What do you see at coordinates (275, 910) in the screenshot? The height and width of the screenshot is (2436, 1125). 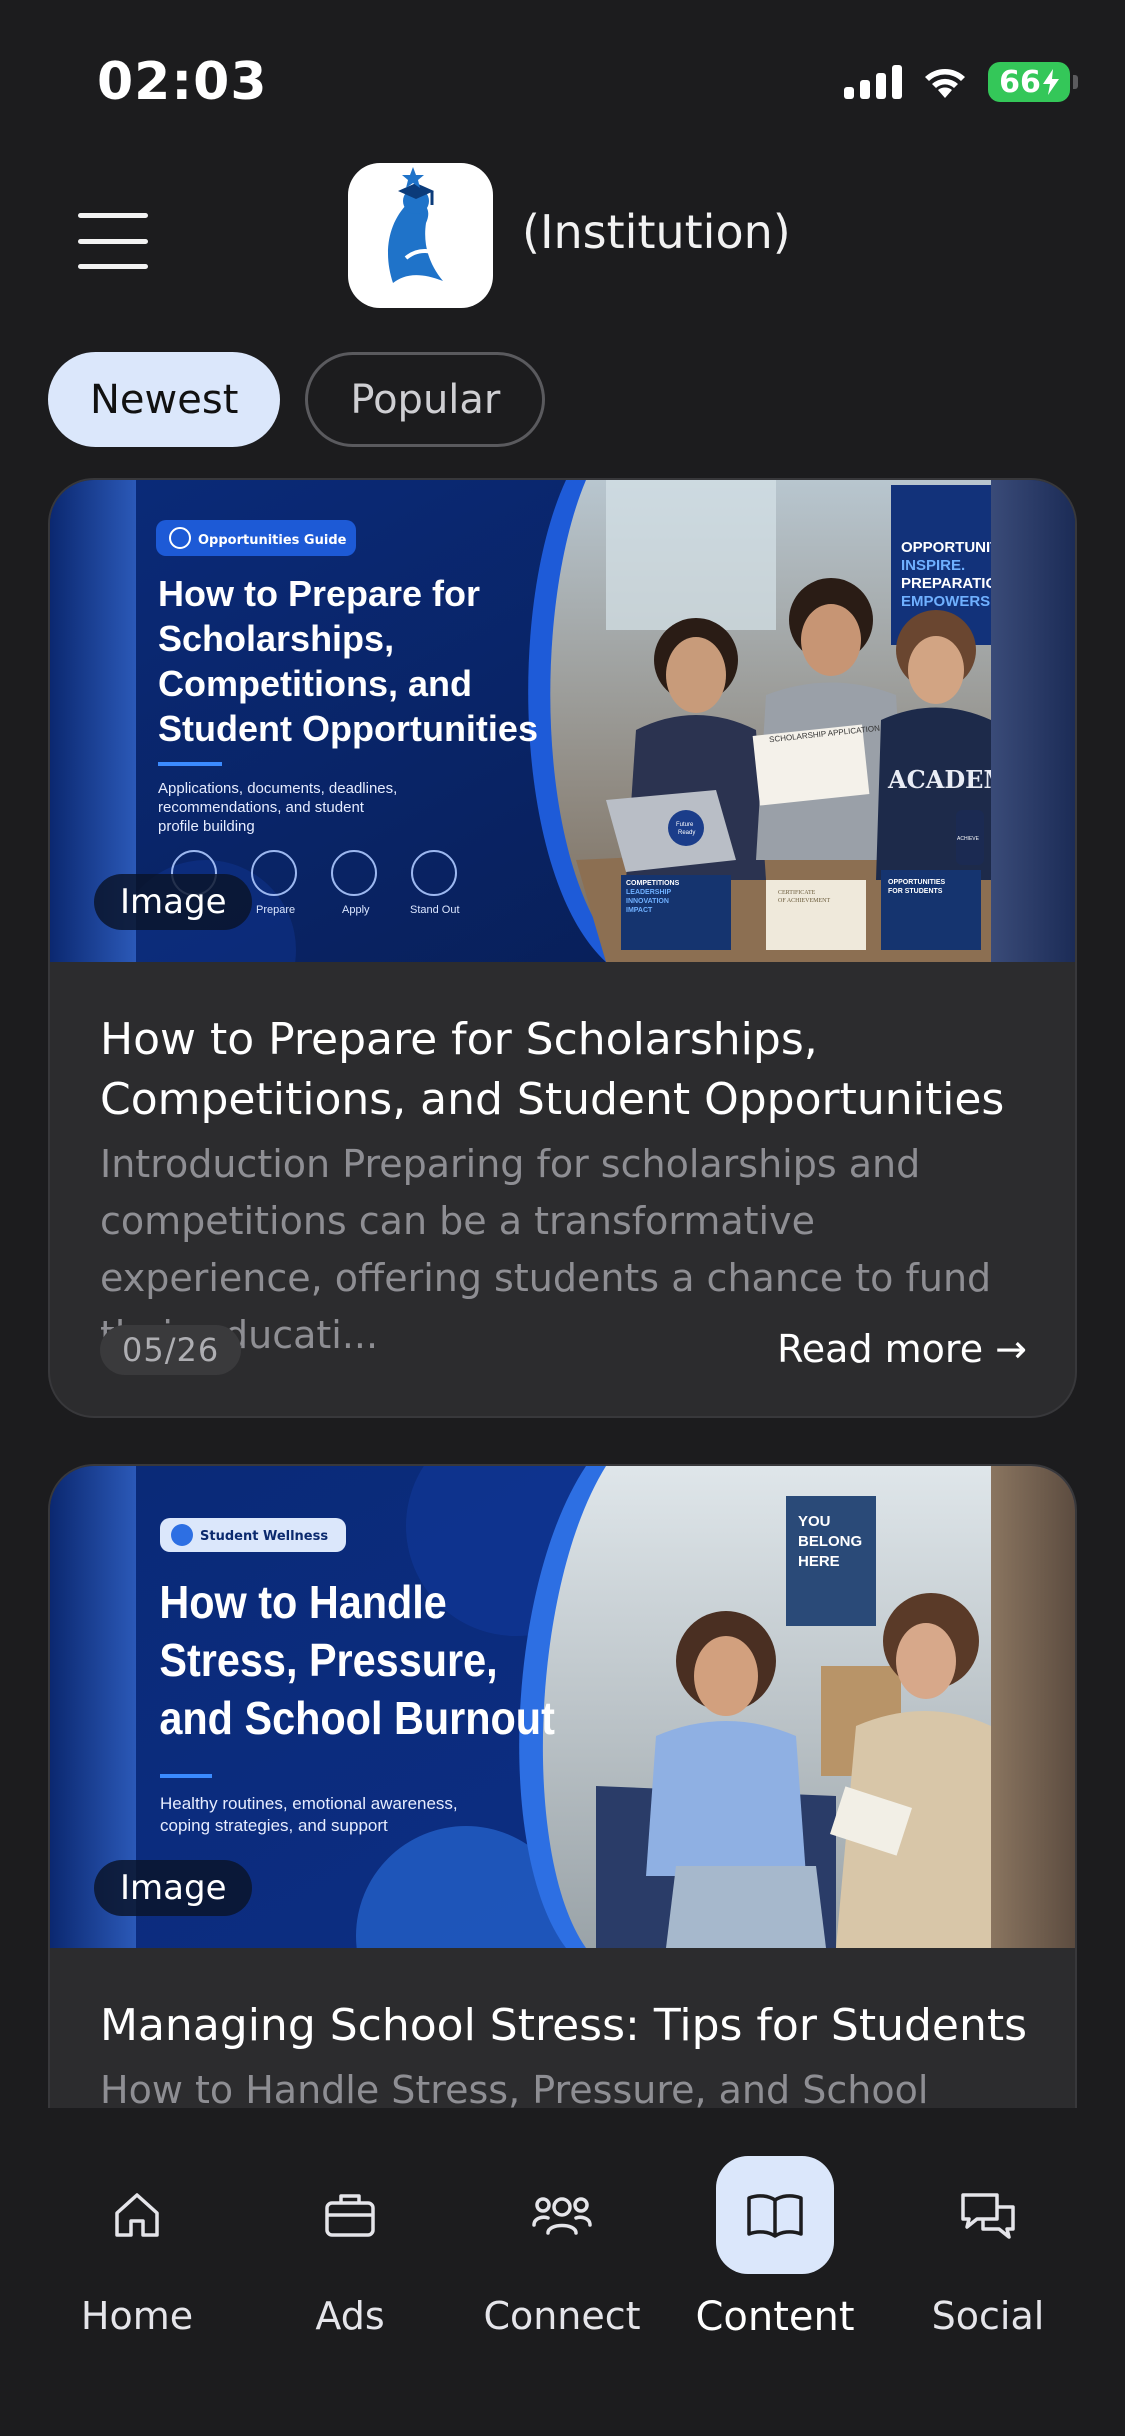 I see `banner-step: Prepare` at bounding box center [275, 910].